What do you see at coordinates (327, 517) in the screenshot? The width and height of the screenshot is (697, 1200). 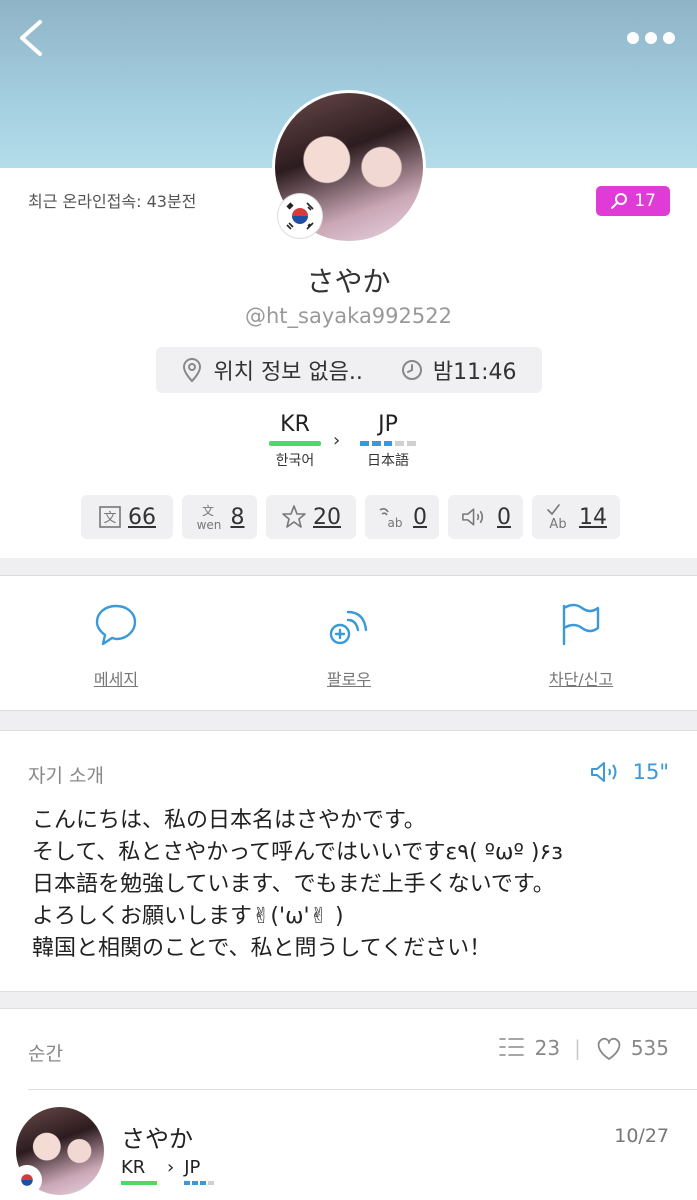 I see `stat-favorites-value: 20` at bounding box center [327, 517].